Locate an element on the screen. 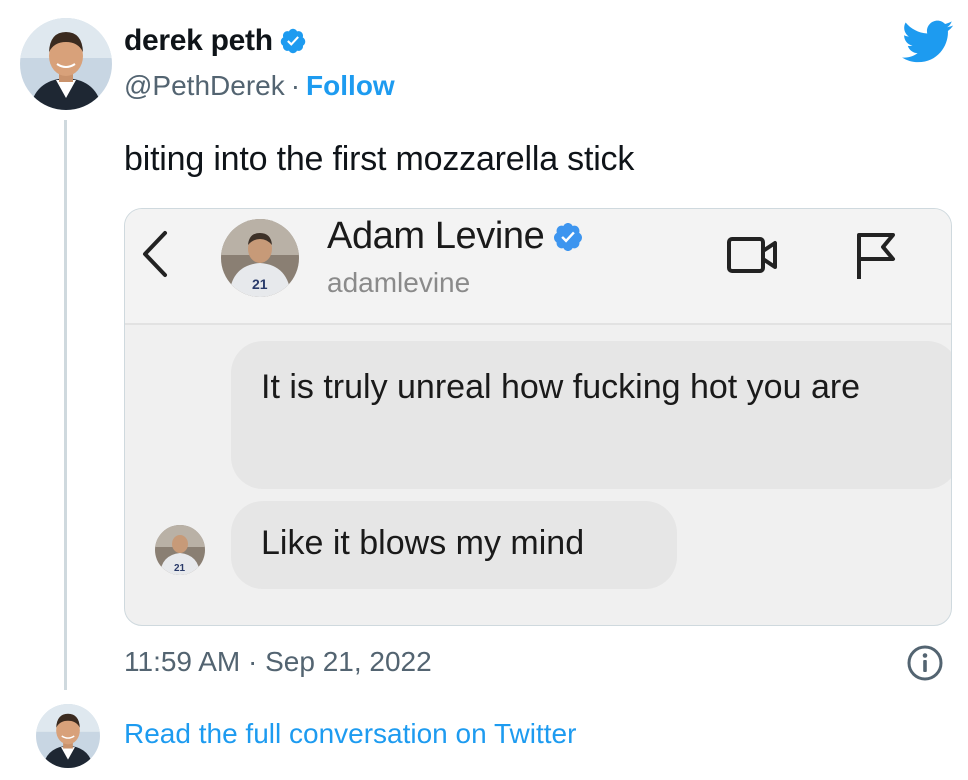  info-icon is located at coordinates (925, 663).